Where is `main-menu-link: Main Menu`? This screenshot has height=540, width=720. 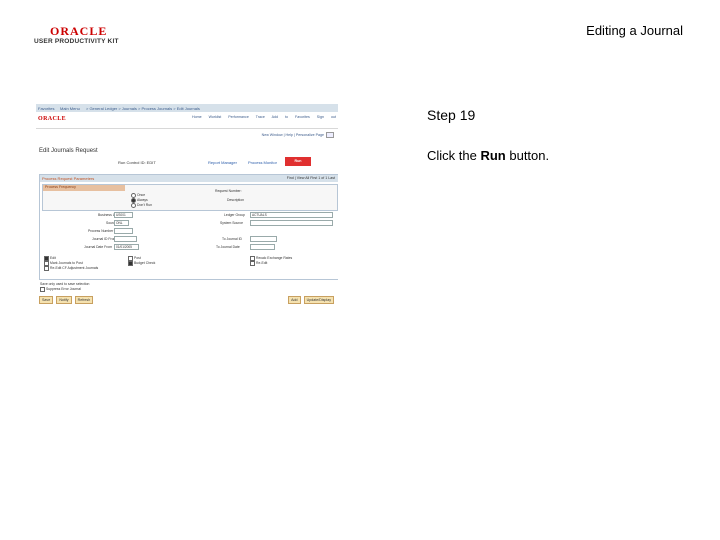 main-menu-link: Main Menu is located at coordinates (70, 108).